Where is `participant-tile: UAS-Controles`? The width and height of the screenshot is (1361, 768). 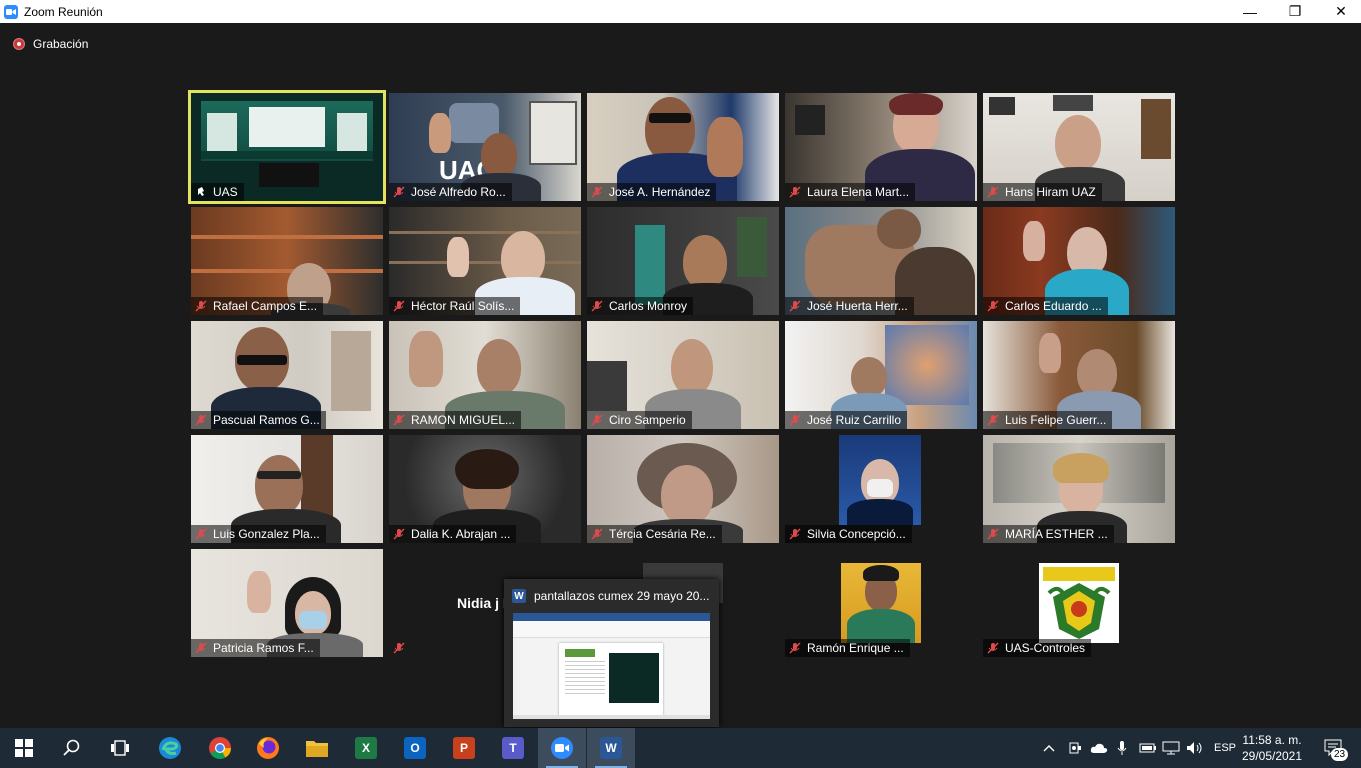
participant-tile: UAS-Controles is located at coordinates (1079, 603).